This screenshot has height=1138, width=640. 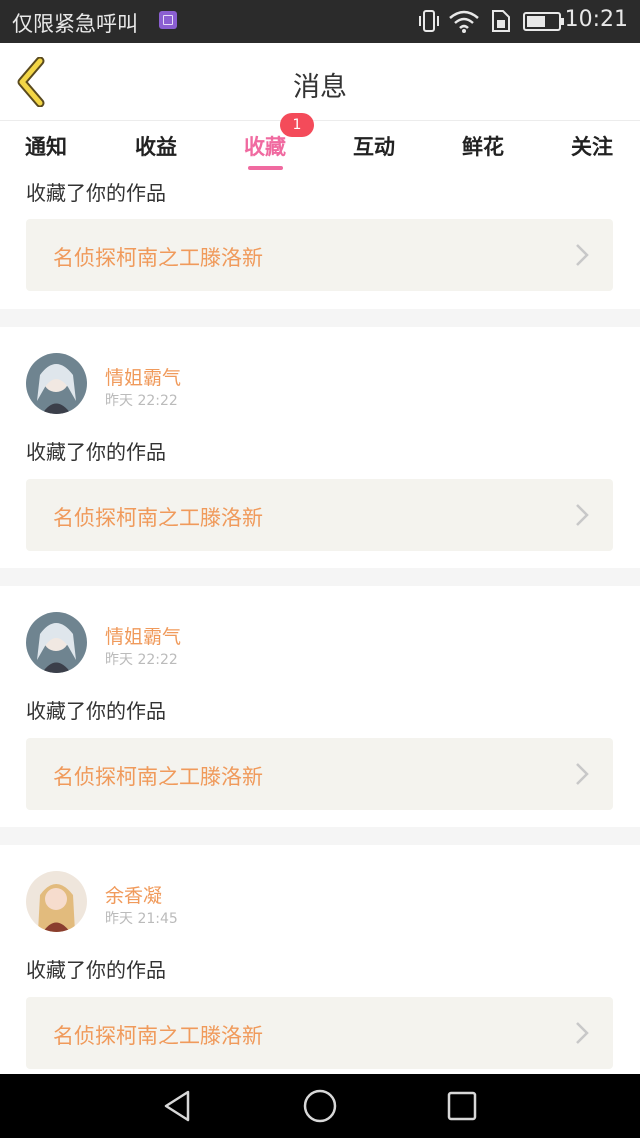 I want to click on active-tab-indicator, so click(x=265, y=168).